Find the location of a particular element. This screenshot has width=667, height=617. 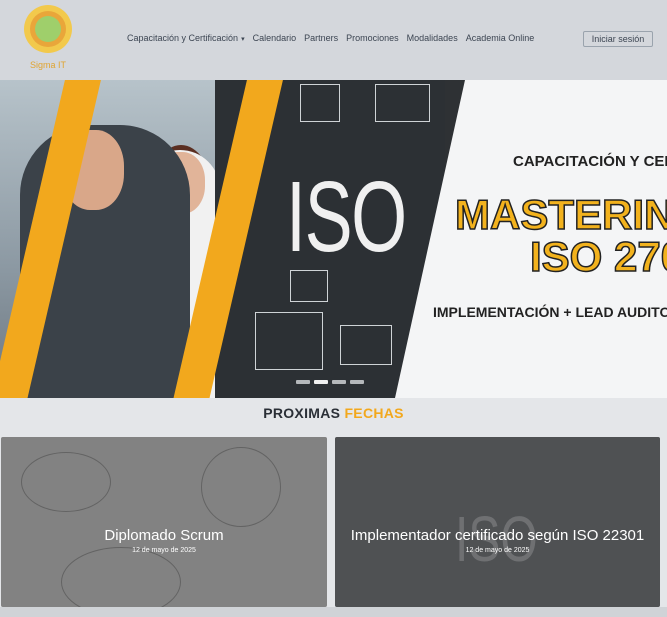

nav-item-partners: Partners is located at coordinates (321, 38).